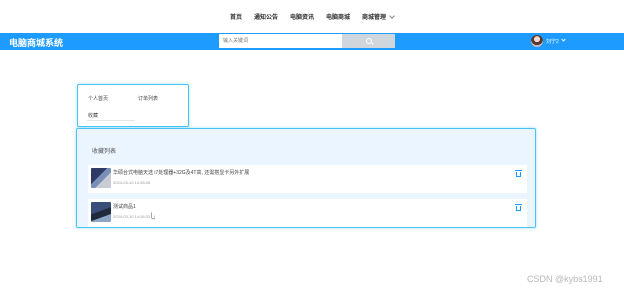 Image resolution: width=624 pixels, height=291 pixels. I want to click on nav-news: 电脑资讯, so click(302, 16).